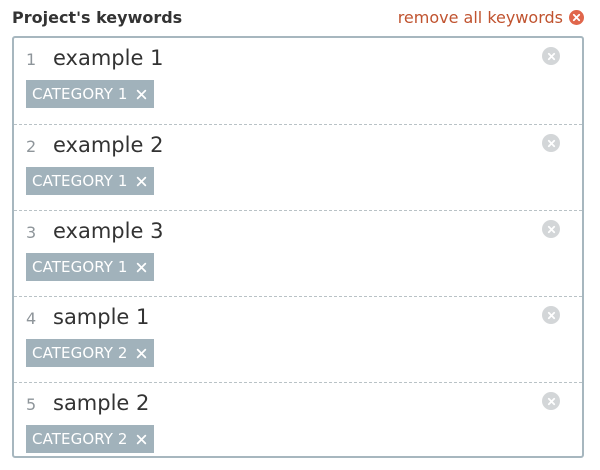 The height and width of the screenshot is (470, 600). What do you see at coordinates (31, 318) in the screenshot?
I see `keyword-index: 4` at bounding box center [31, 318].